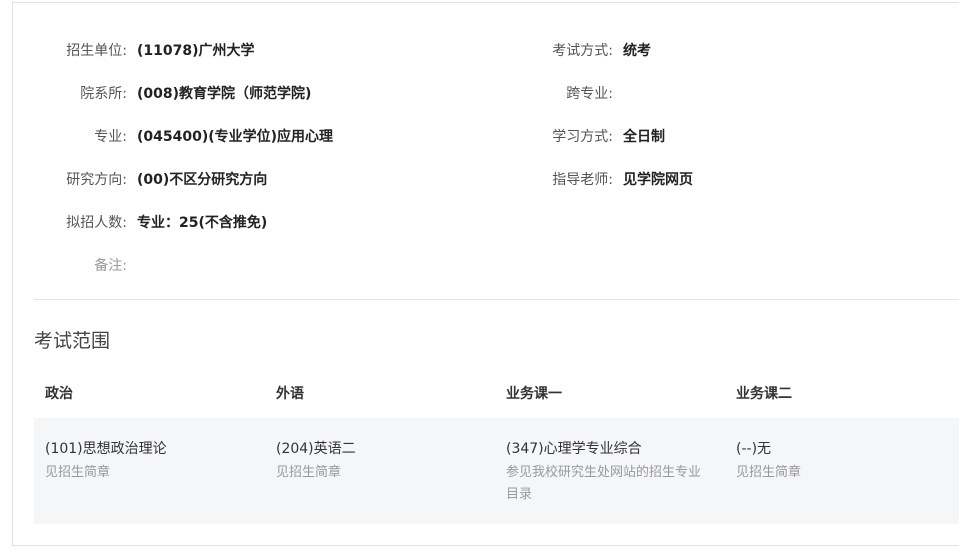  What do you see at coordinates (309, 472) in the screenshot?
I see `foreign-language-note: 见招生简章` at bounding box center [309, 472].